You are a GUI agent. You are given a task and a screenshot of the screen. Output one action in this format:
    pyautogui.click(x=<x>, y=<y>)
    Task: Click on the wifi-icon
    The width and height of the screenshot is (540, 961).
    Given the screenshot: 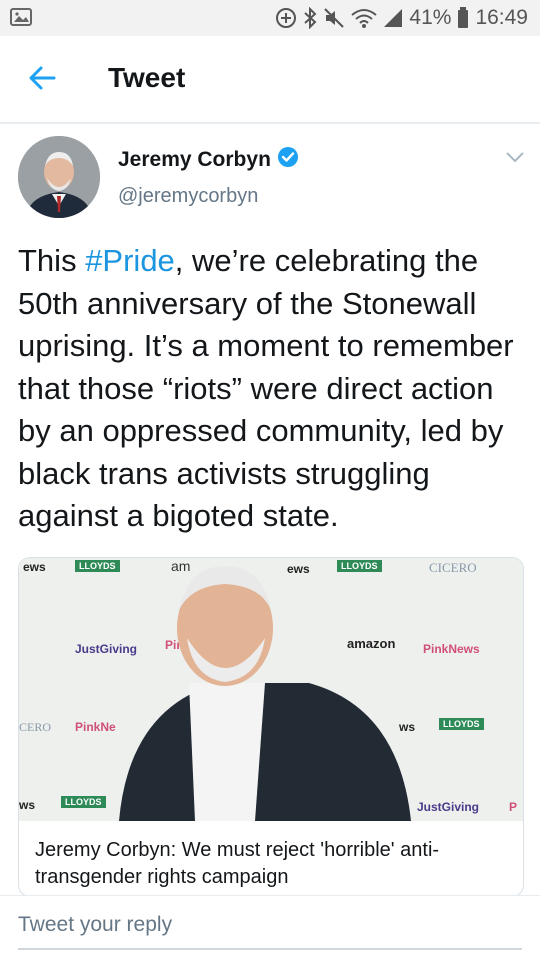 What is the action you would take?
    pyautogui.click(x=364, y=18)
    